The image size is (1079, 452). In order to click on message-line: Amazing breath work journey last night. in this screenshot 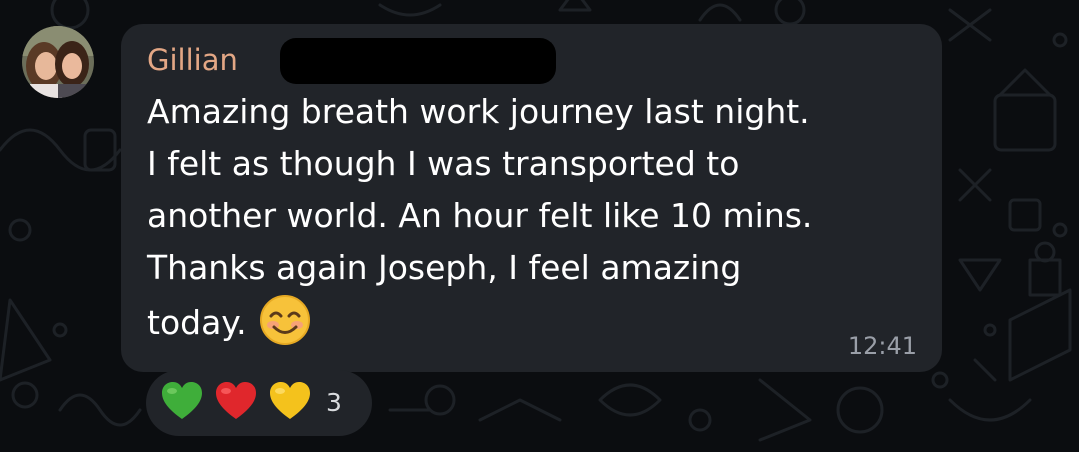, I will do `click(478, 111)`.